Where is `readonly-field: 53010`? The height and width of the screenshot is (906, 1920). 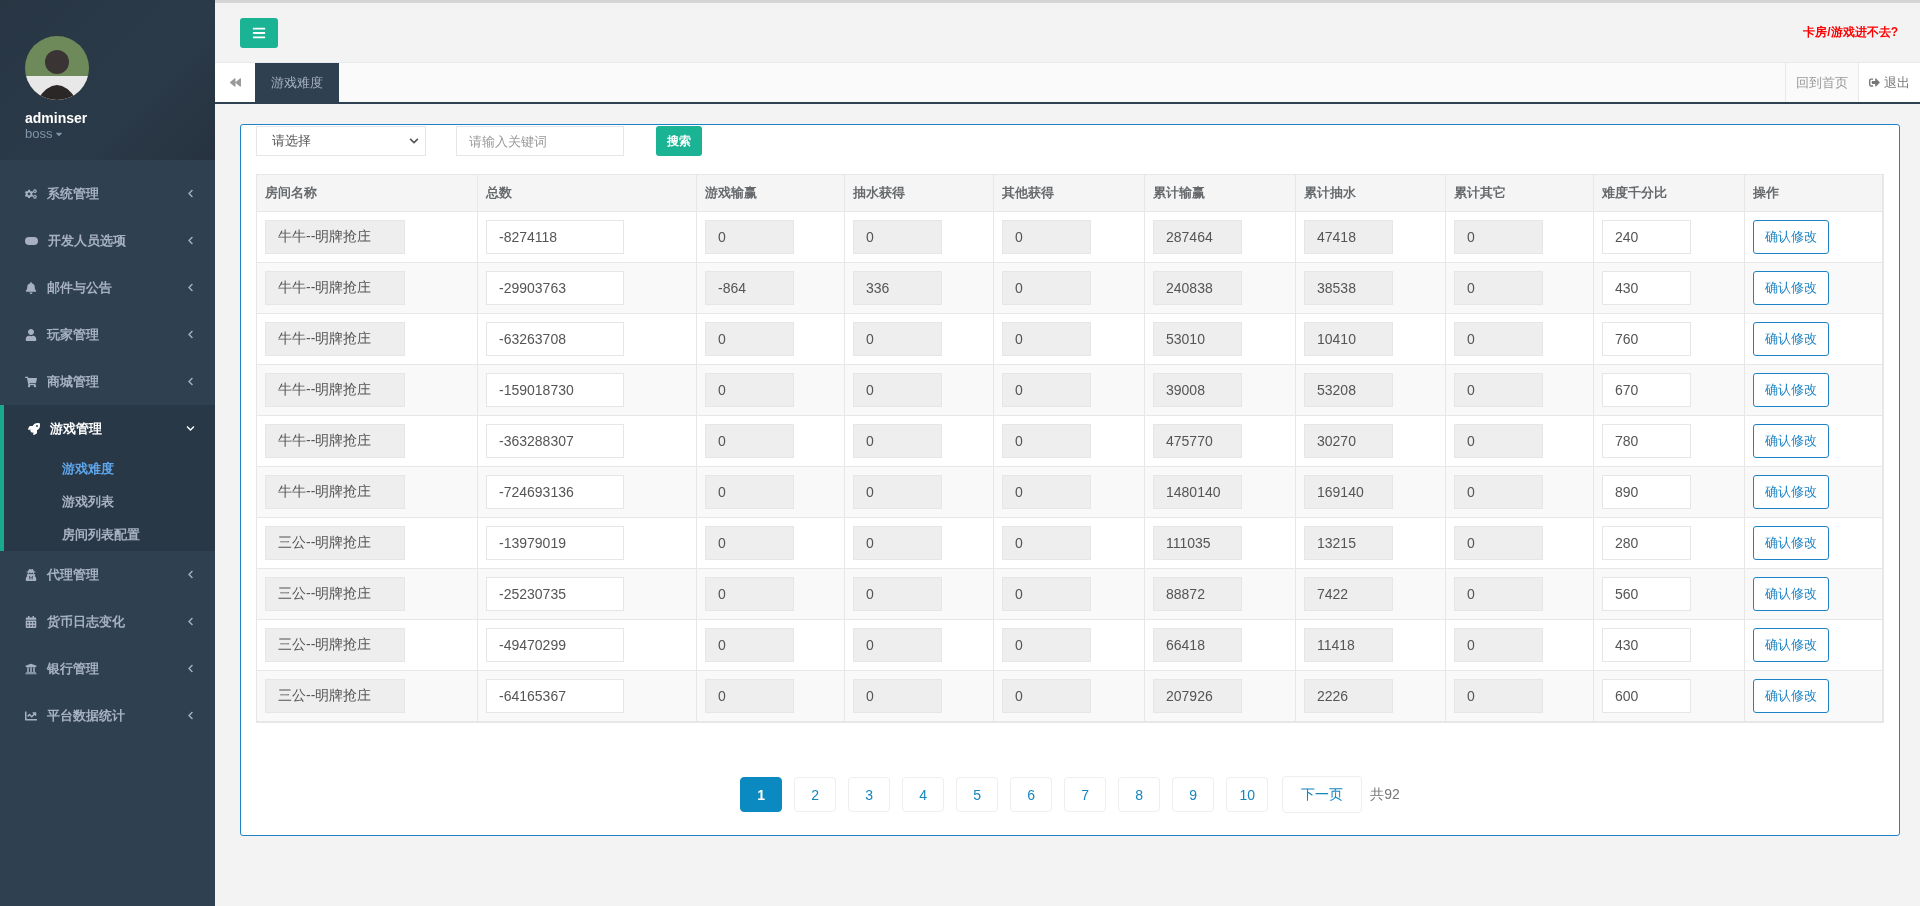
readonly-field: 53010 is located at coordinates (1197, 339).